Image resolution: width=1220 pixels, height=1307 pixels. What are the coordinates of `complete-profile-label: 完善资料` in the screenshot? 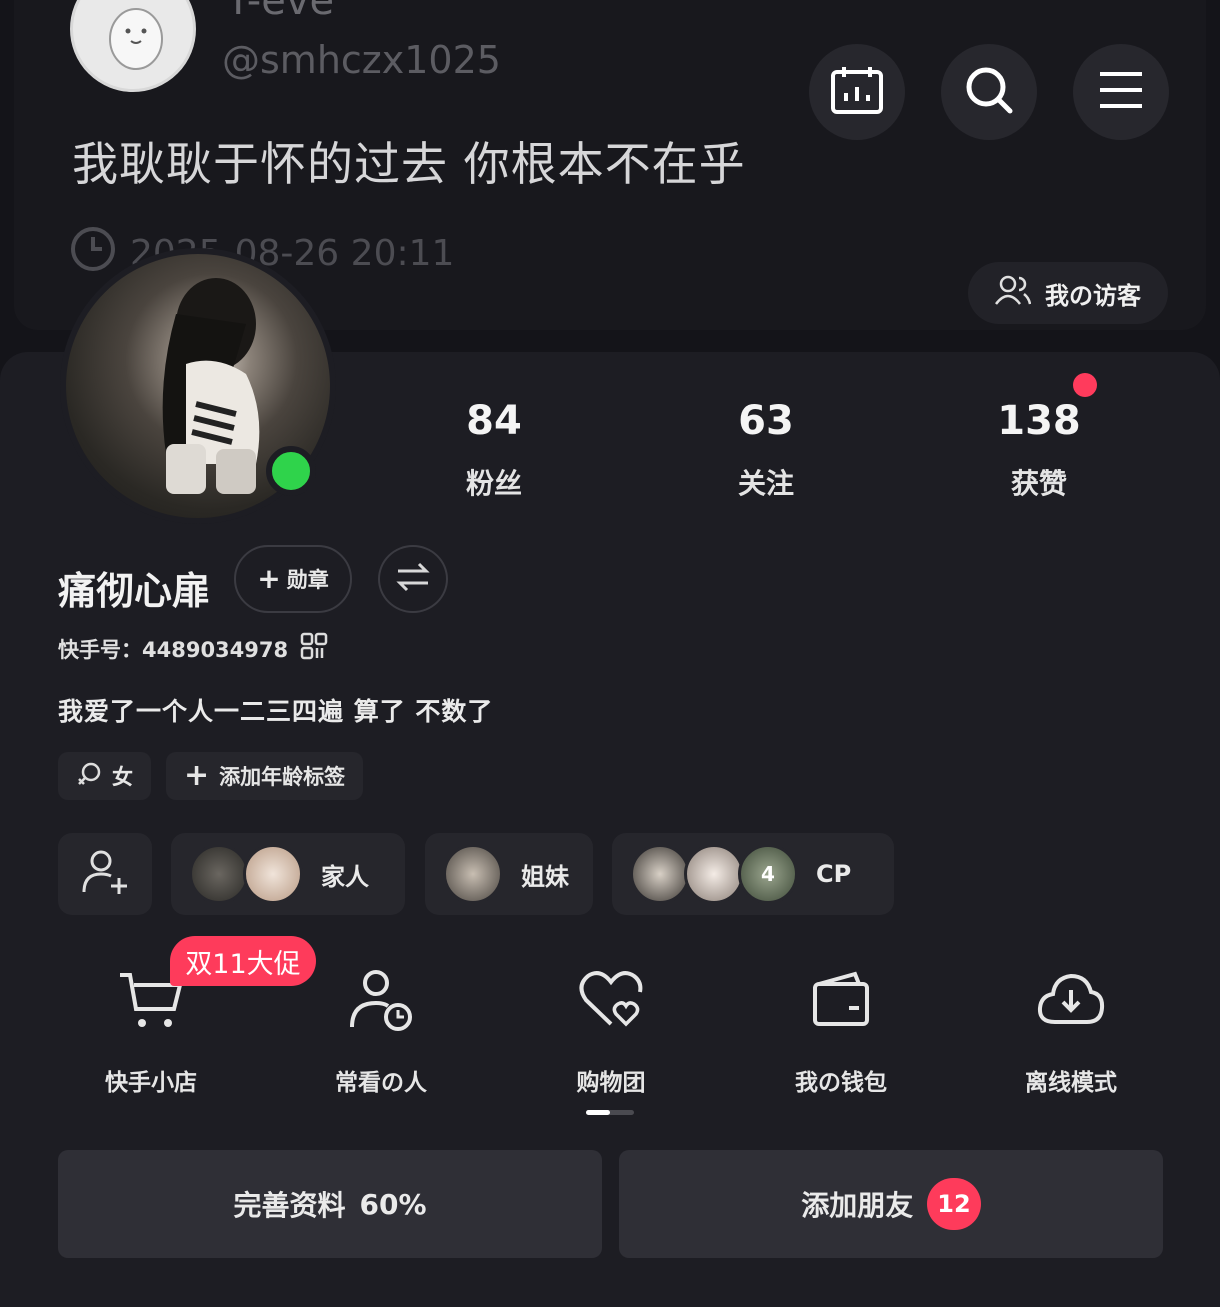 It's located at (289, 1205).